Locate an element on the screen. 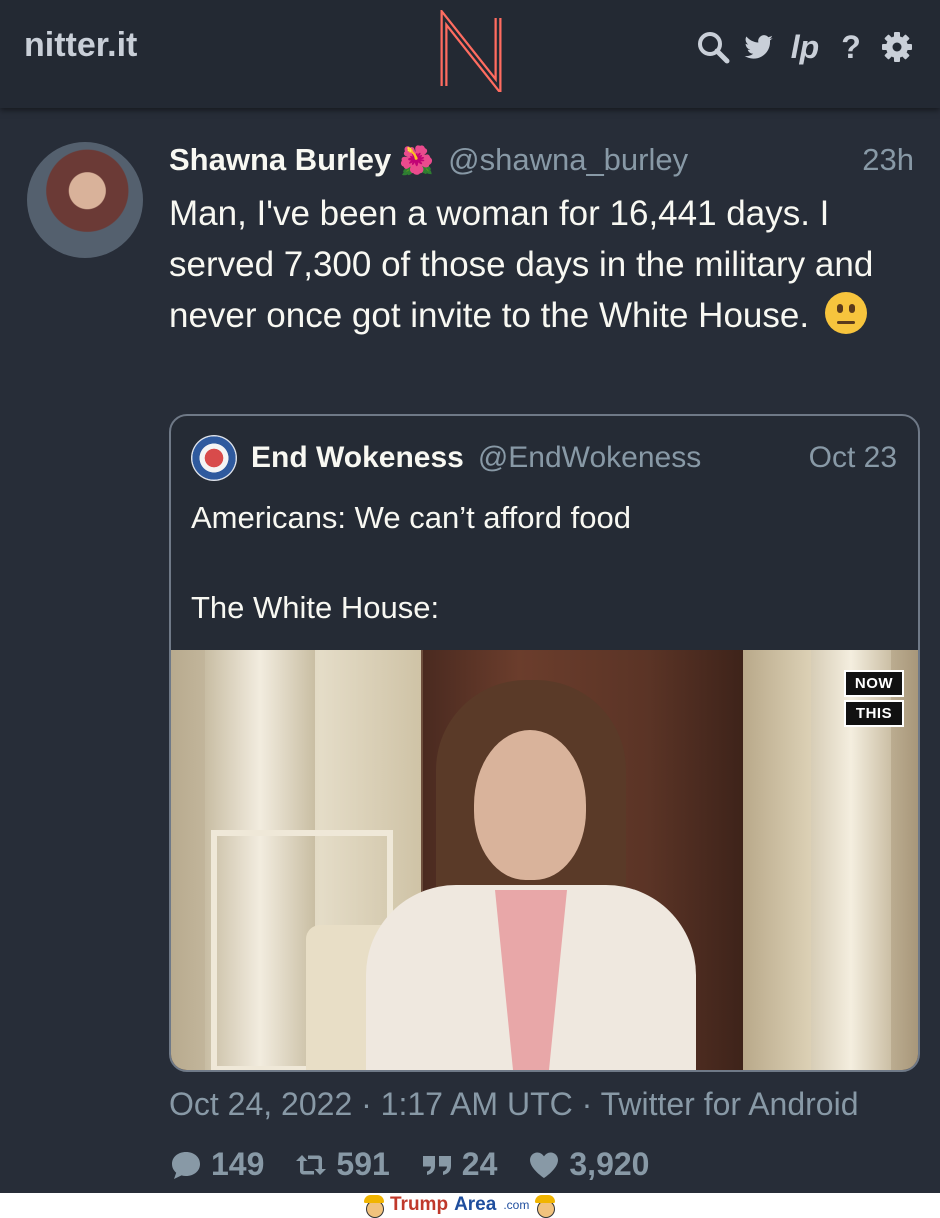 The image size is (940, 1218). quotes-stat: 24 is located at coordinates (459, 1164).